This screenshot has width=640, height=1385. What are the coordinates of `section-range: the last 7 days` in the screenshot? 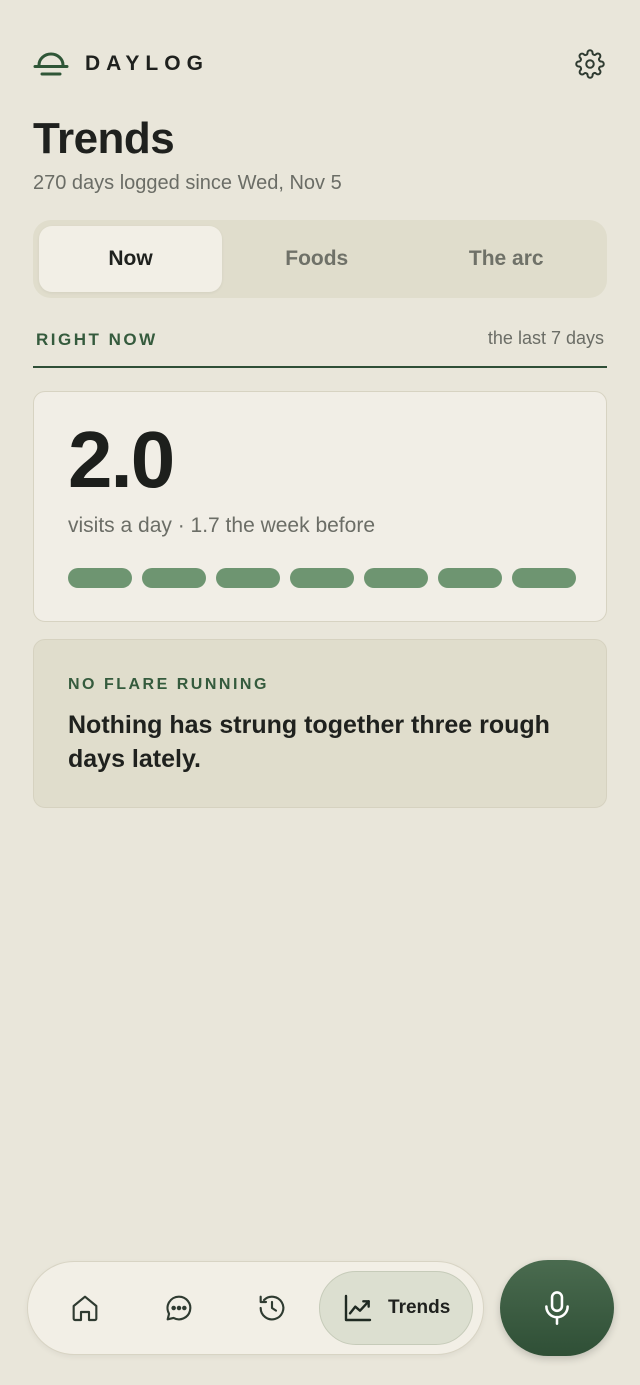 It's located at (545, 338).